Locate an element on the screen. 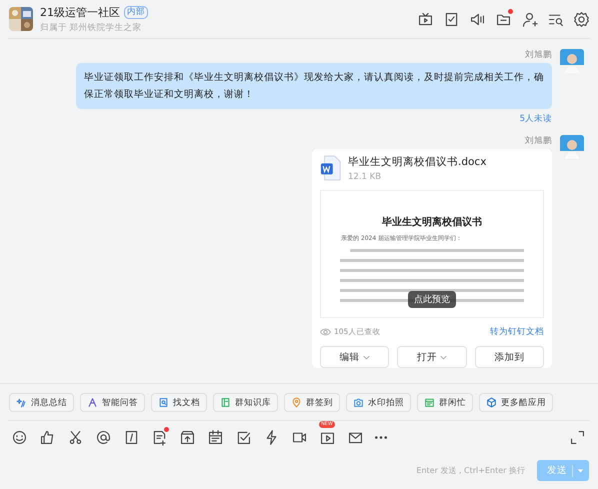  action-button: 编辑 is located at coordinates (355, 357).